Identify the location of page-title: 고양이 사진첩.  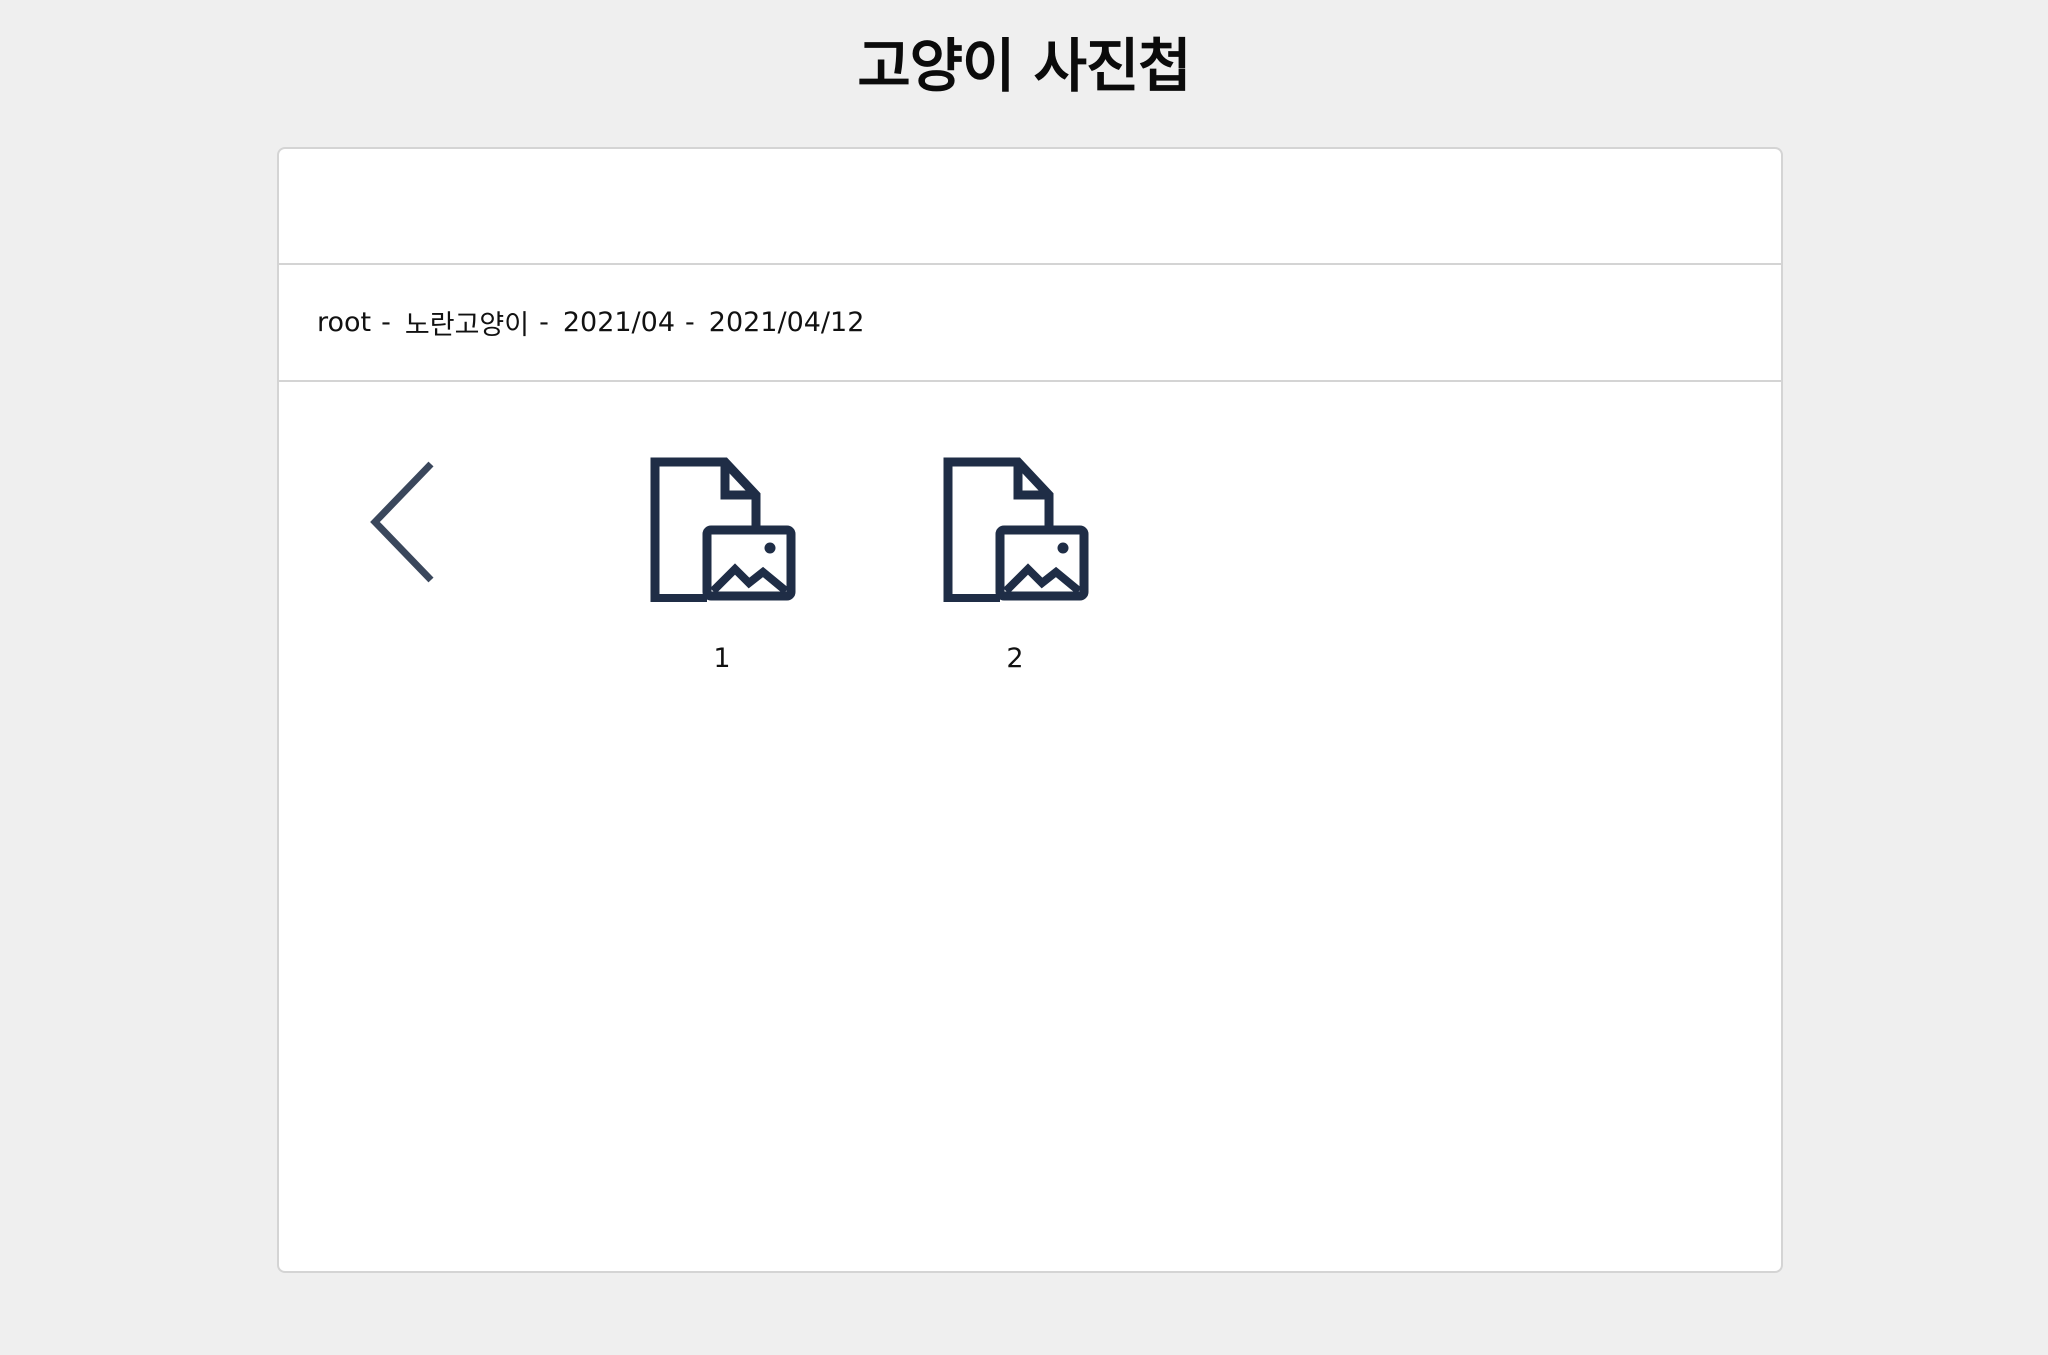
(1024, 66).